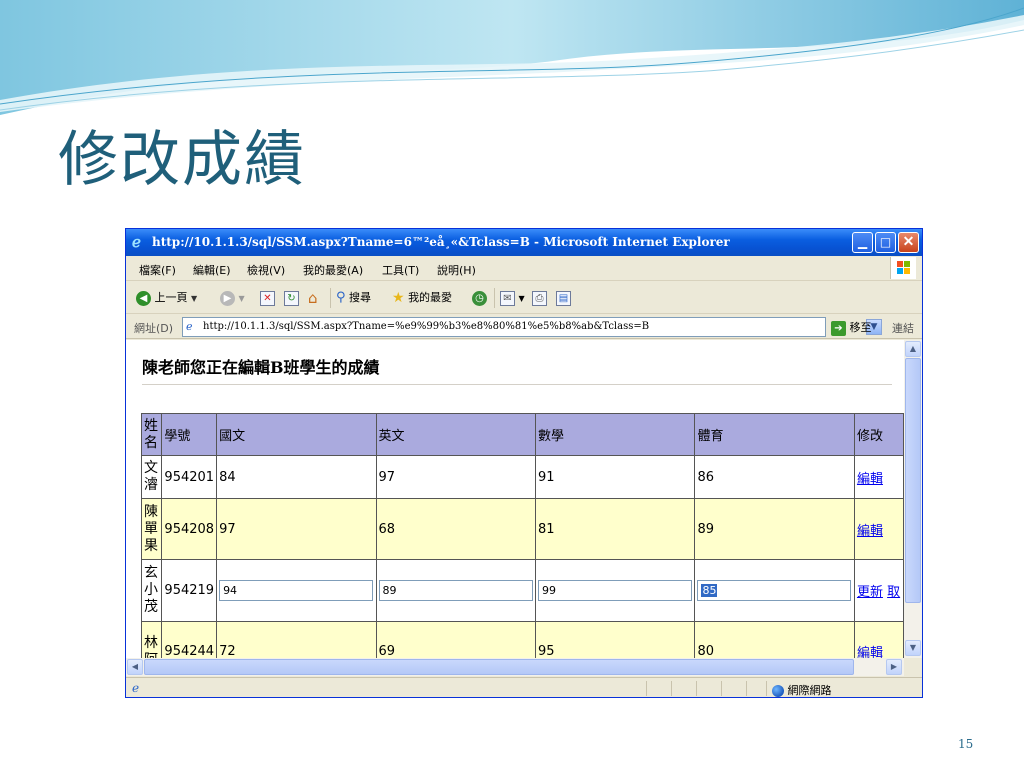 The image size is (1024, 768). Describe the element at coordinates (838, 328) in the screenshot. I see `go-arrow-icon: ➔` at that location.